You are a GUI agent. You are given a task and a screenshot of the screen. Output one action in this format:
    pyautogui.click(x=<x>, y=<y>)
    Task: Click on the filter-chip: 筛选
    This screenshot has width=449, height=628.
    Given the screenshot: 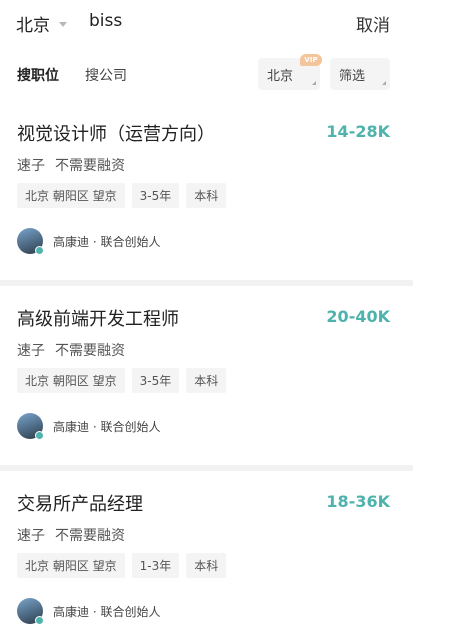 What is the action you would take?
    pyautogui.click(x=360, y=74)
    